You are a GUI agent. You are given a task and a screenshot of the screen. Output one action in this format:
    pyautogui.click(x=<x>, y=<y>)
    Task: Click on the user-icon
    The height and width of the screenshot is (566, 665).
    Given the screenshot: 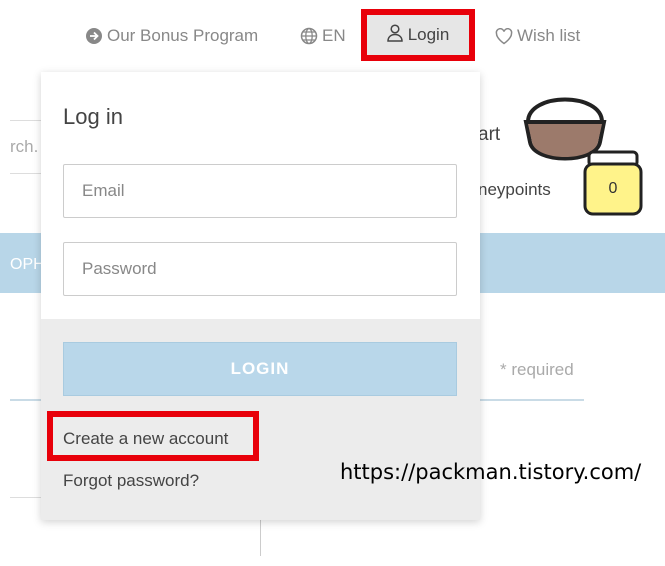 What is the action you would take?
    pyautogui.click(x=394, y=35)
    